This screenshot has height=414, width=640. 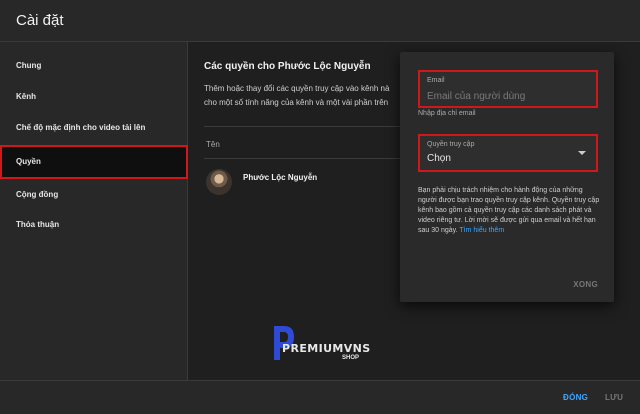 I want to click on done-button: XONG, so click(x=585, y=284).